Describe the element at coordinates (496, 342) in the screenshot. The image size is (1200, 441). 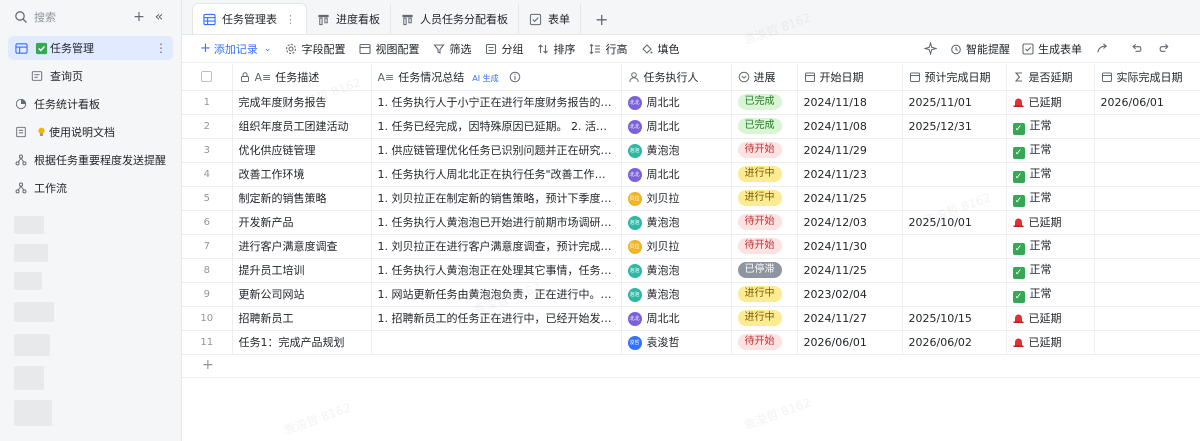
I see `cell-summary` at that location.